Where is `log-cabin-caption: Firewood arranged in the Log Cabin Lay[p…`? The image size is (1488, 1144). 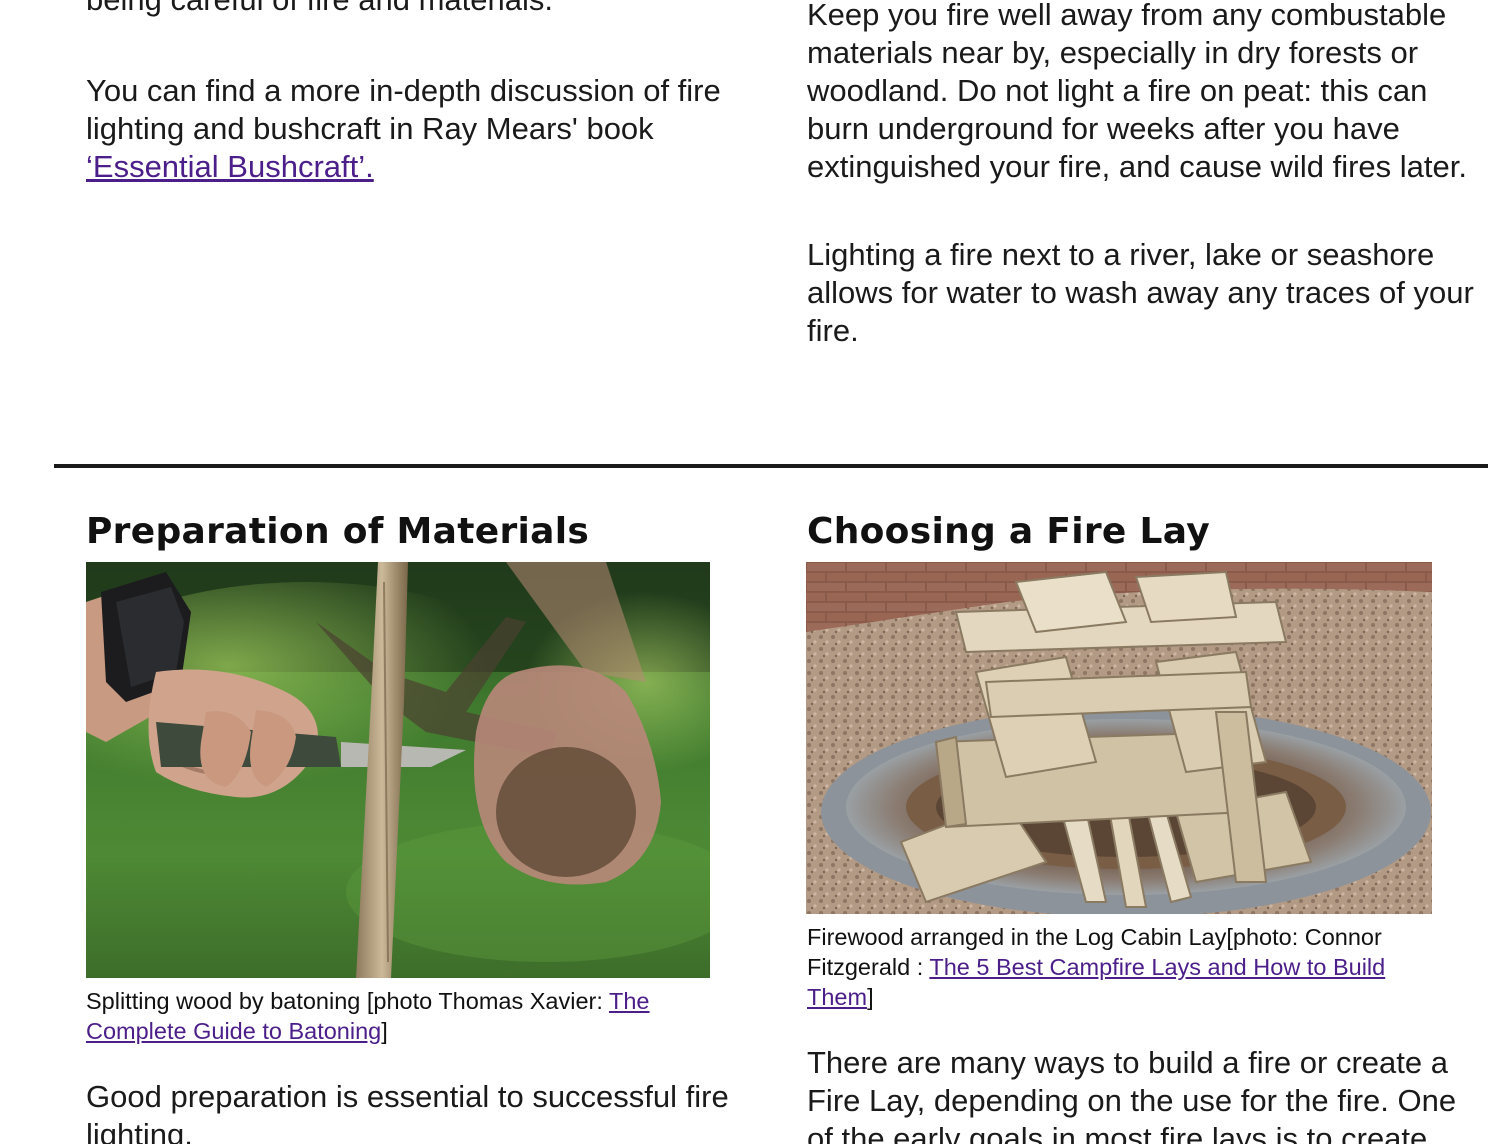
log-cabin-caption: Firewood arranged in the Log Cabin Lay[p… is located at coordinates (1132, 967).